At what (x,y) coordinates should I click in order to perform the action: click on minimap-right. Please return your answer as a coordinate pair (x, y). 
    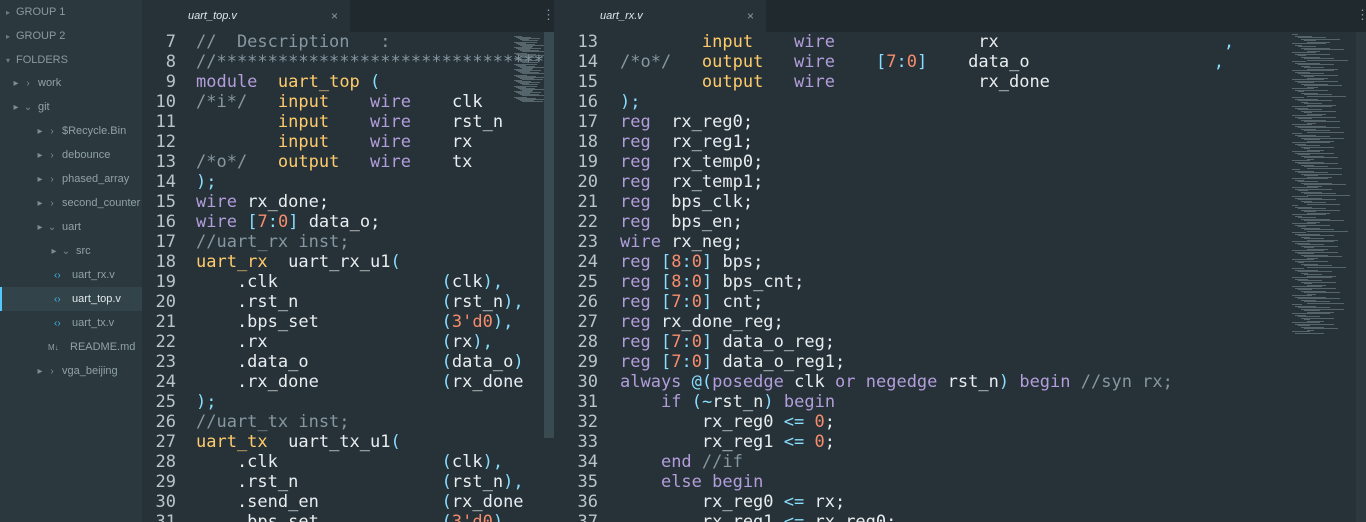
    Looking at the image, I should click on (1323, 277).